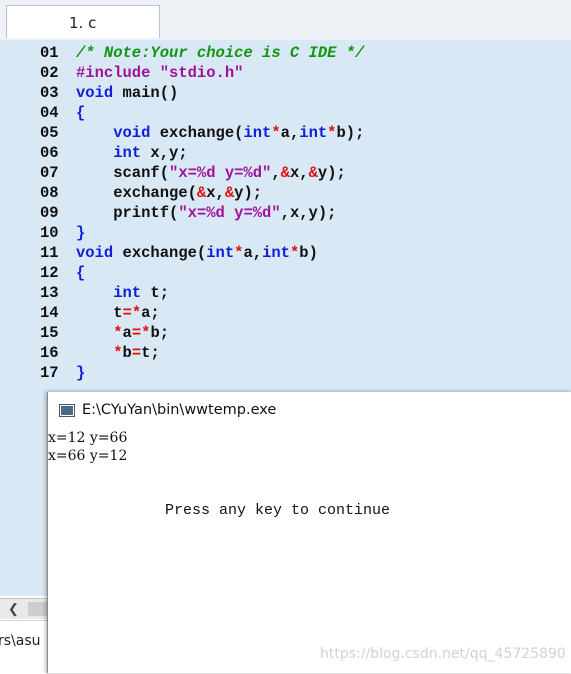  I want to click on code-text: int t;, so click(122, 293).